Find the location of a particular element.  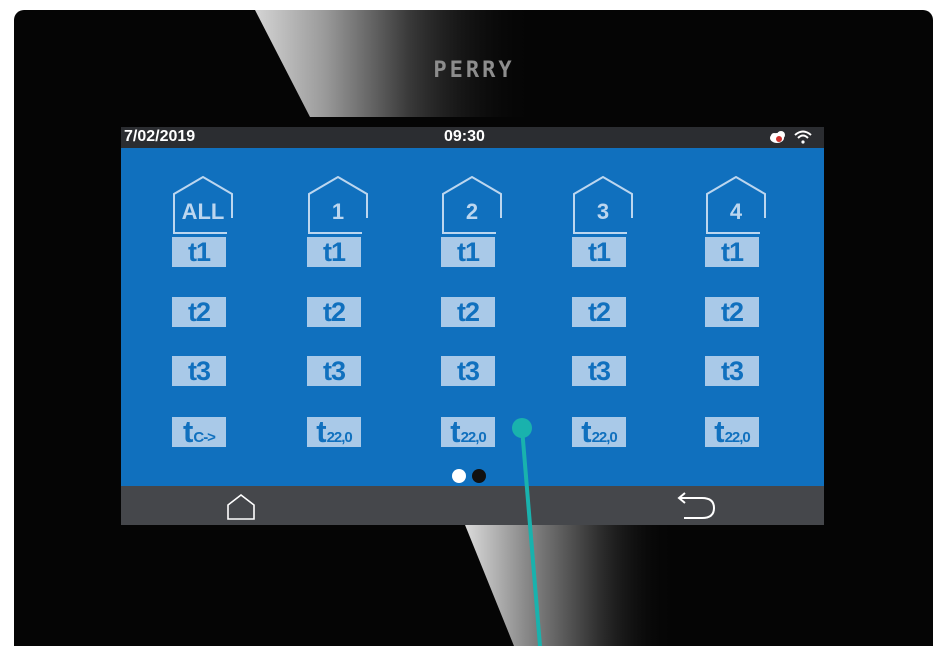

zone-all-t2-button: t2 is located at coordinates (199, 312).